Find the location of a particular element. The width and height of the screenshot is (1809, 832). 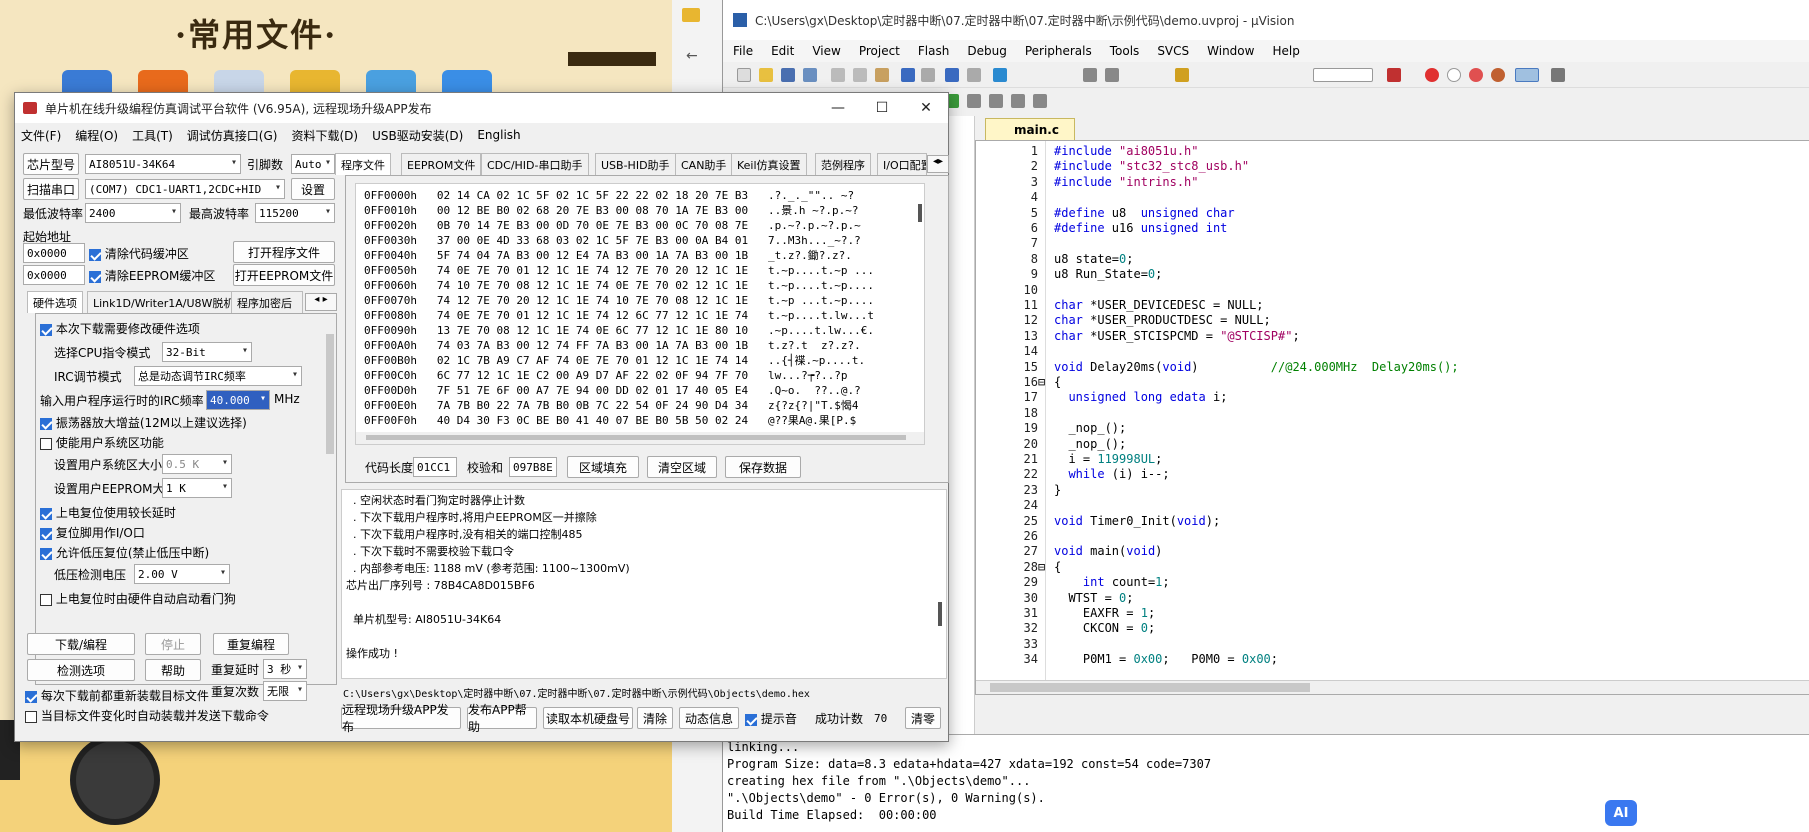

reset-count-button: 清零 is located at coordinates (923, 718).